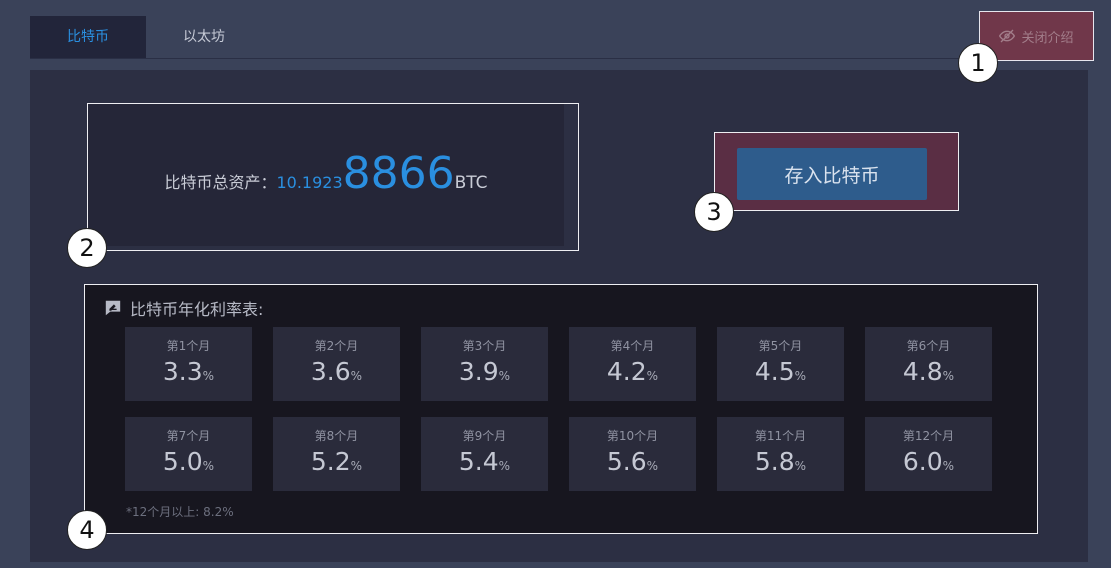 The height and width of the screenshot is (568, 1111). I want to click on close-intro-label: 关闭介绍, so click(1047, 38).